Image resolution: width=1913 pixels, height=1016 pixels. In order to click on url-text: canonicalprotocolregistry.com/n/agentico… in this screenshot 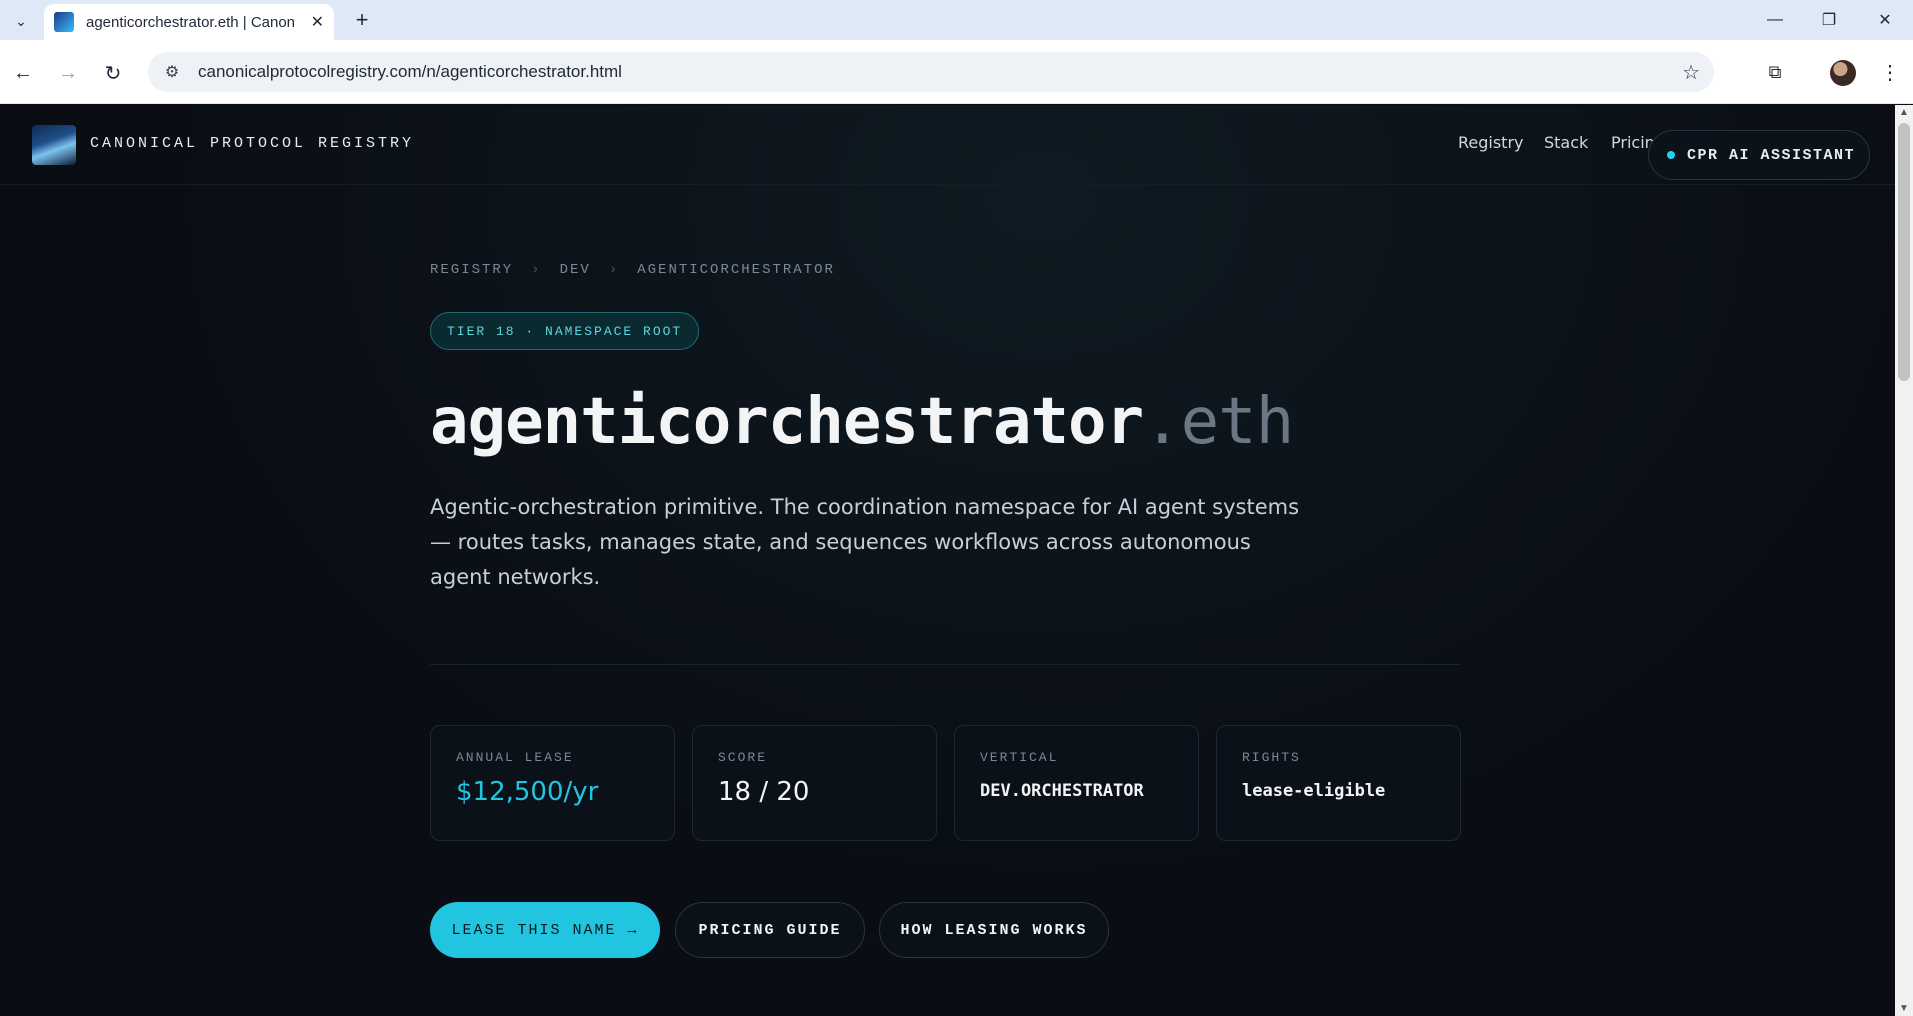, I will do `click(410, 72)`.